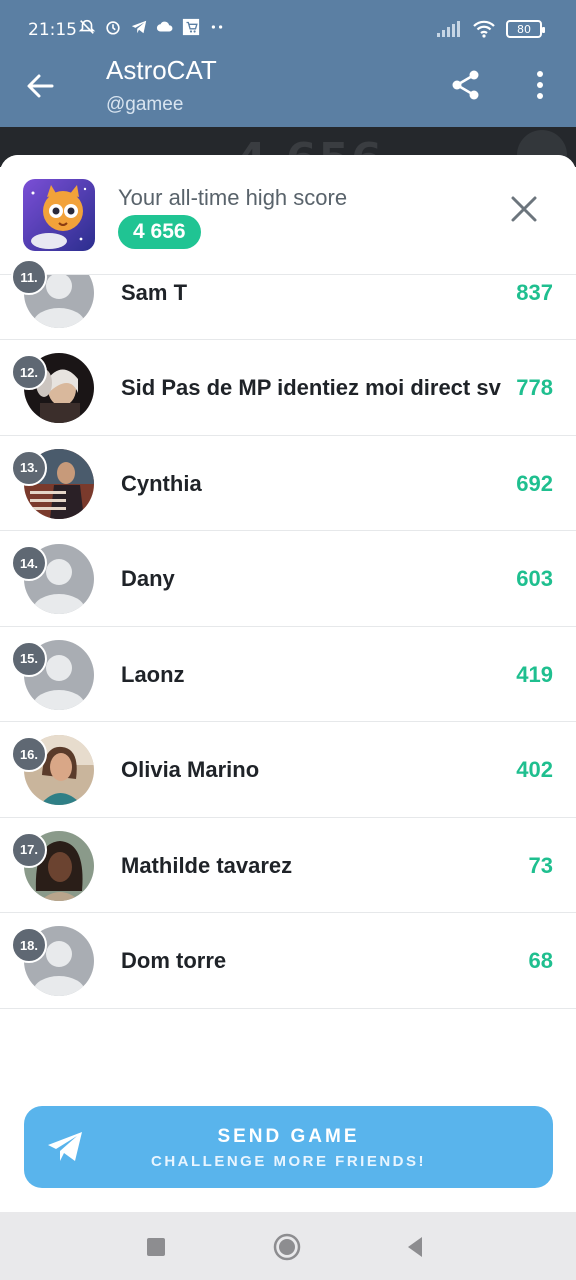 Image resolution: width=576 pixels, height=1280 pixels. Describe the element at coordinates (288, 770) in the screenshot. I see `list-item: 16. Olivia Marino 402` at that location.